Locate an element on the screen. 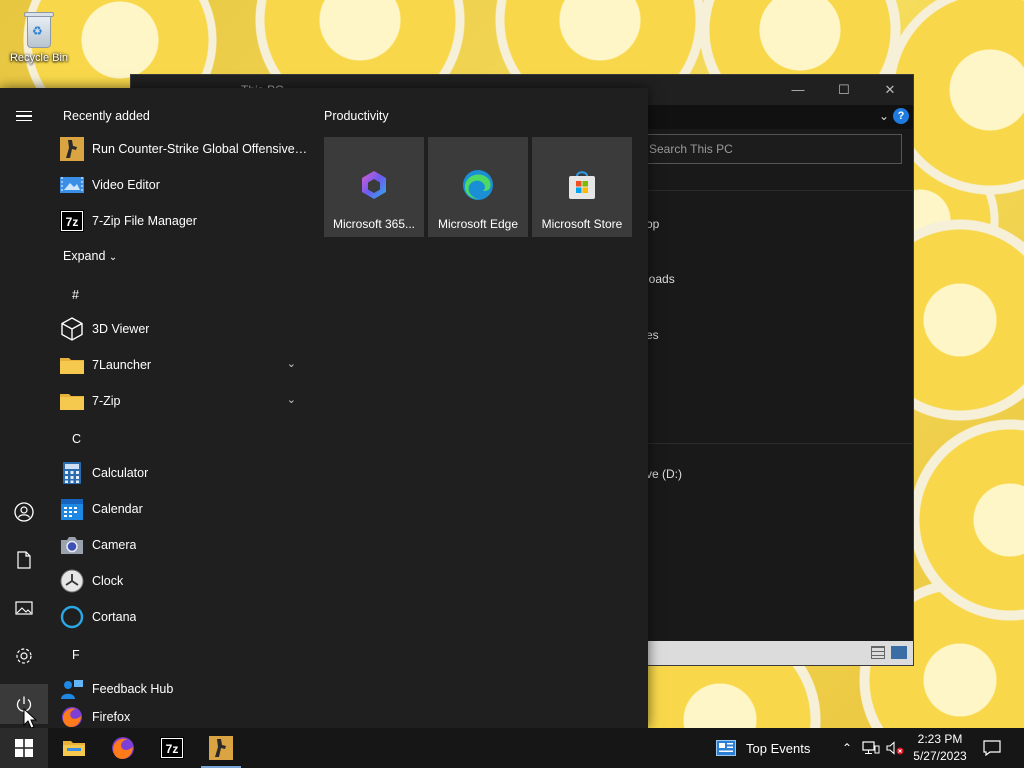 Image resolution: width=1024 pixels, height=768 pixels. feedback-hub-icon is located at coordinates (72, 689).